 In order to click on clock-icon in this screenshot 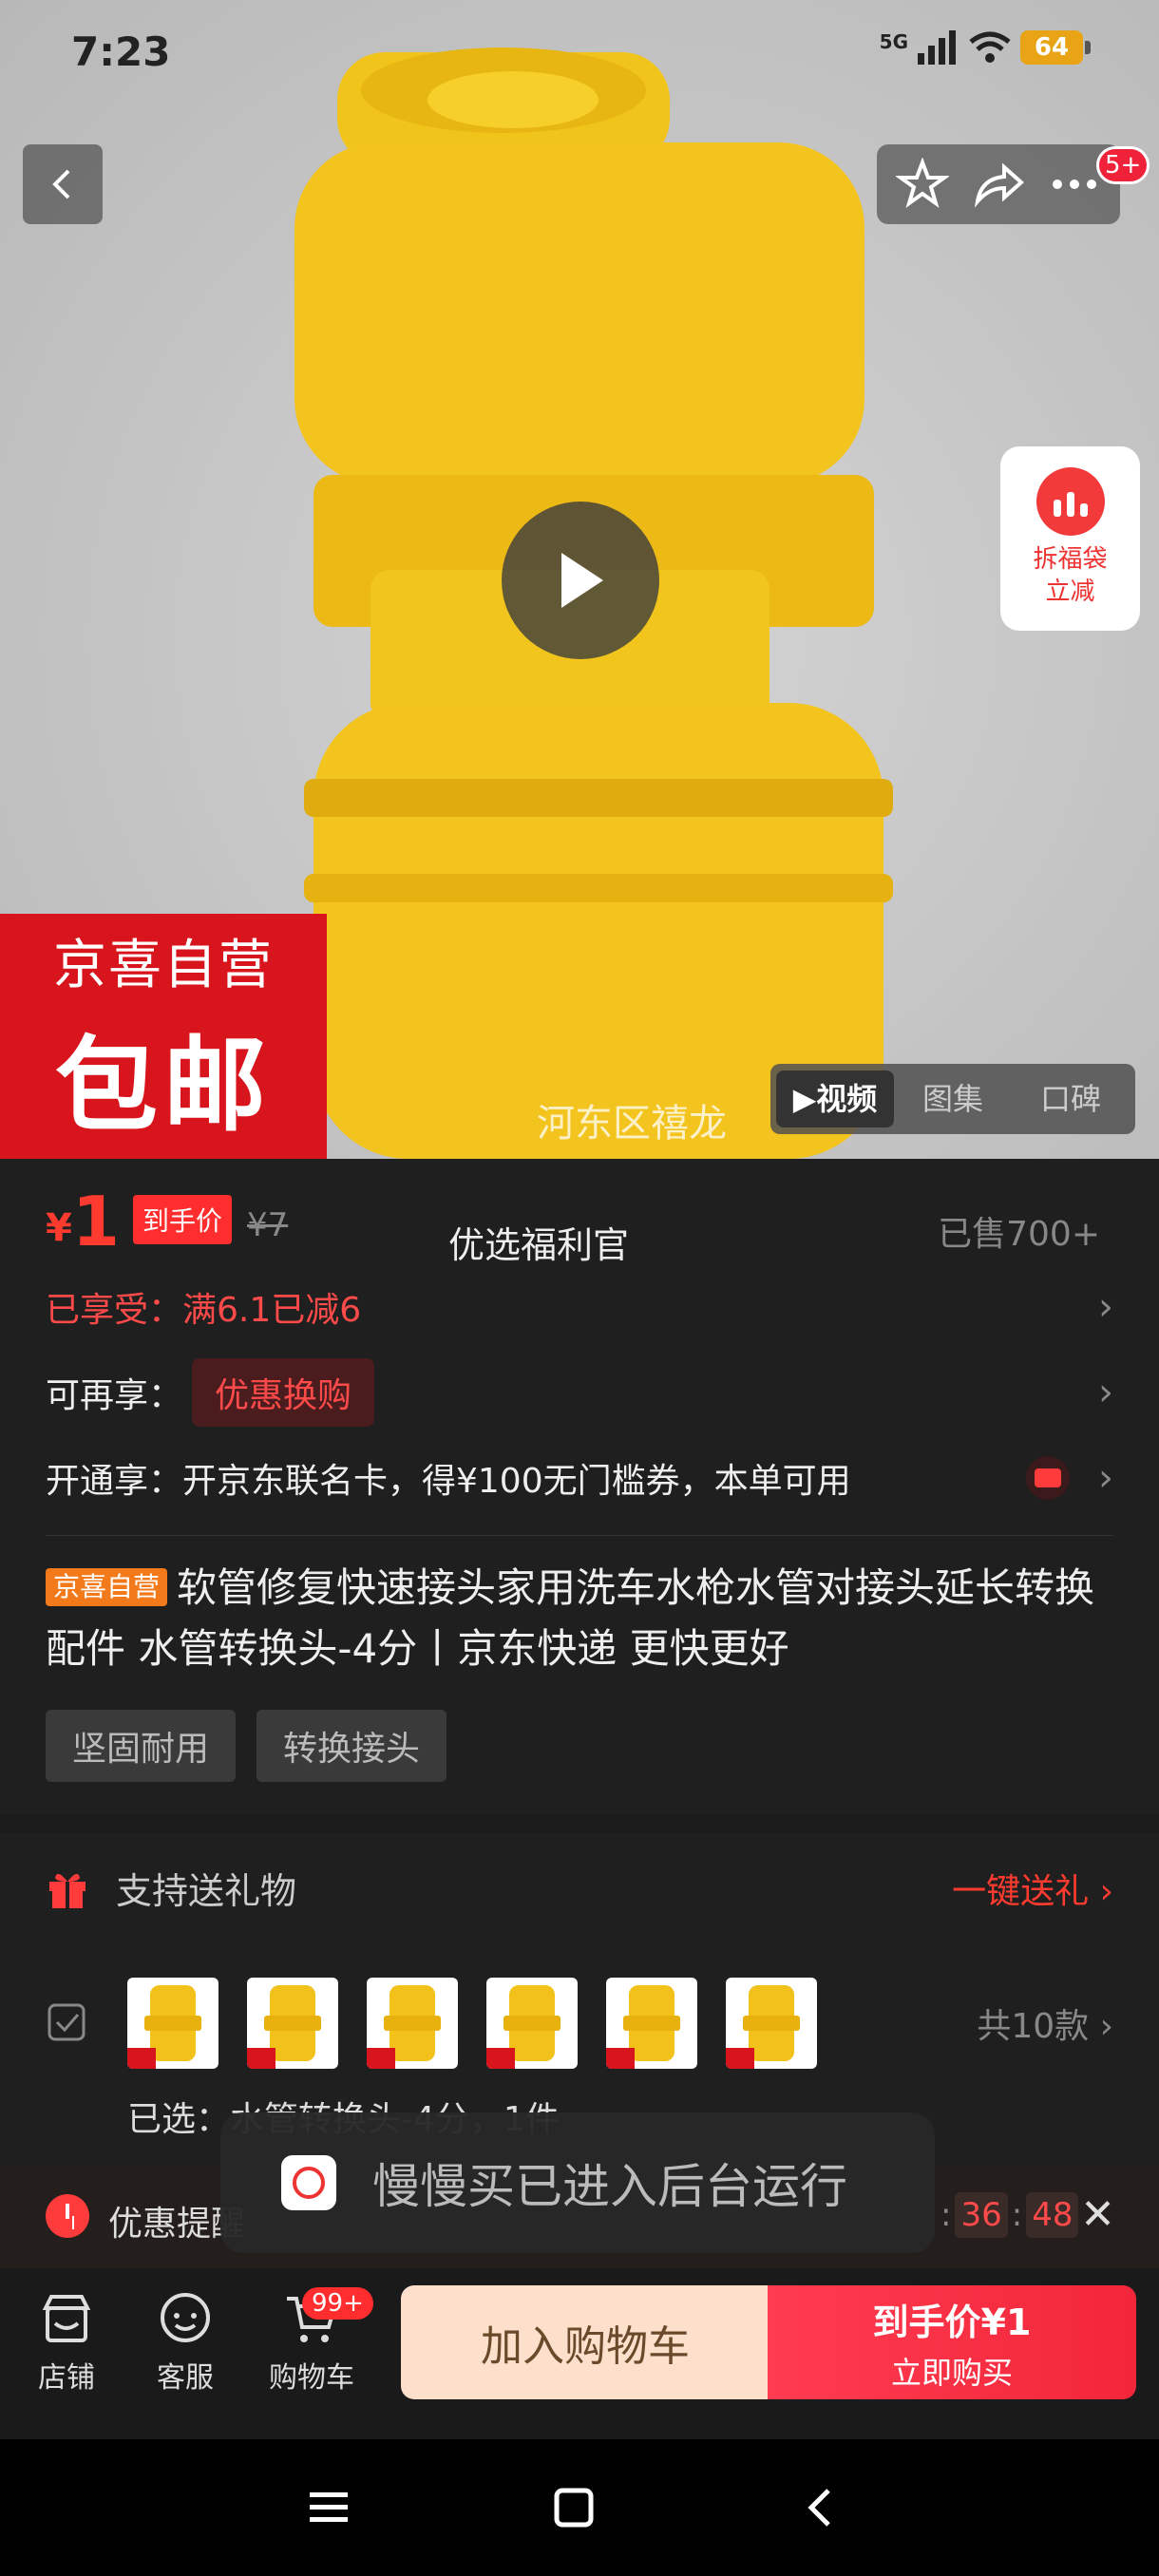, I will do `click(67, 2216)`.